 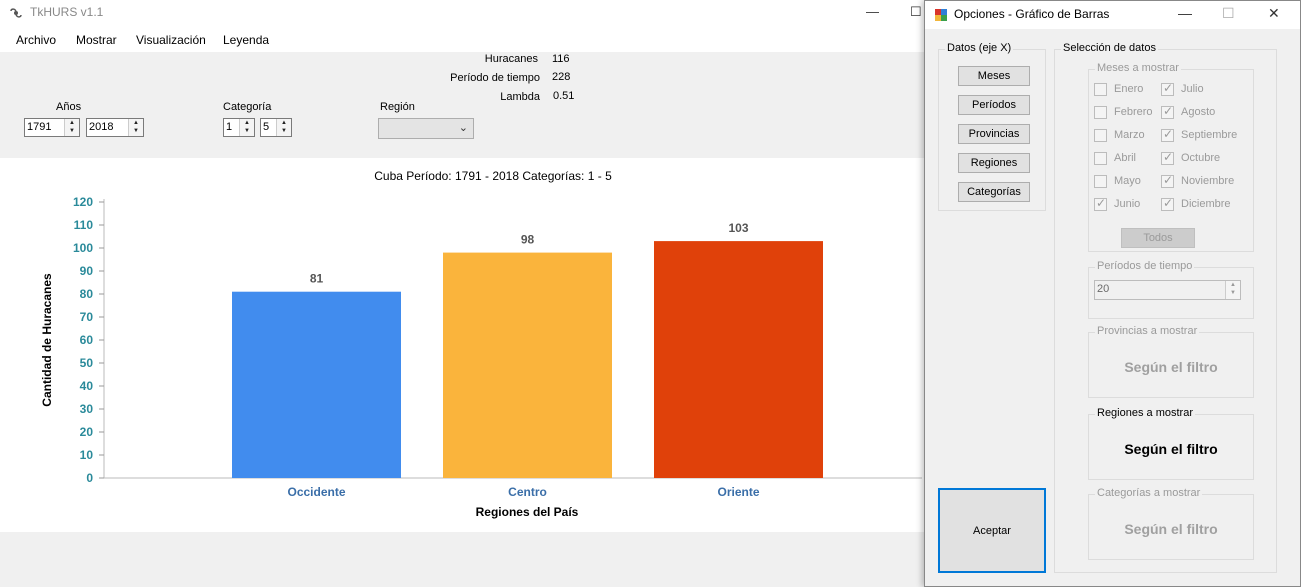 I want to click on menu-visualizacion: Visualización, so click(x=171, y=40).